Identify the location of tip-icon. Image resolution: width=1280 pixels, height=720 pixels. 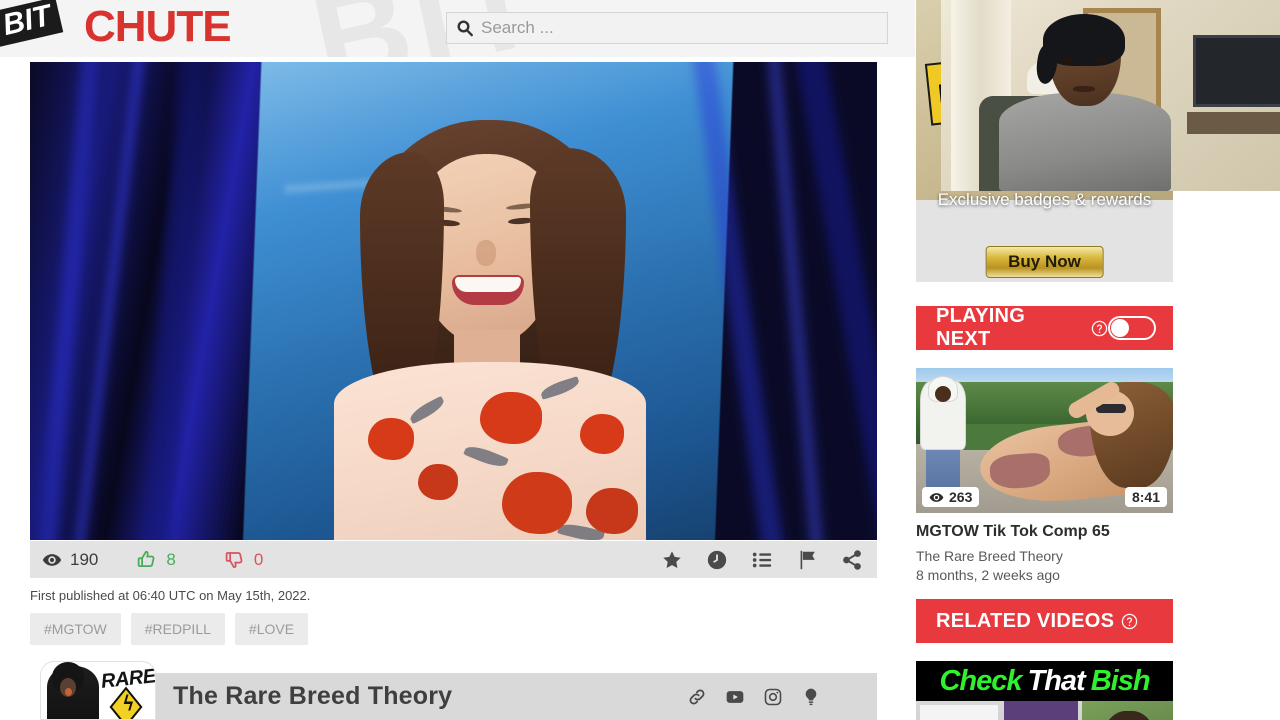
(811, 697).